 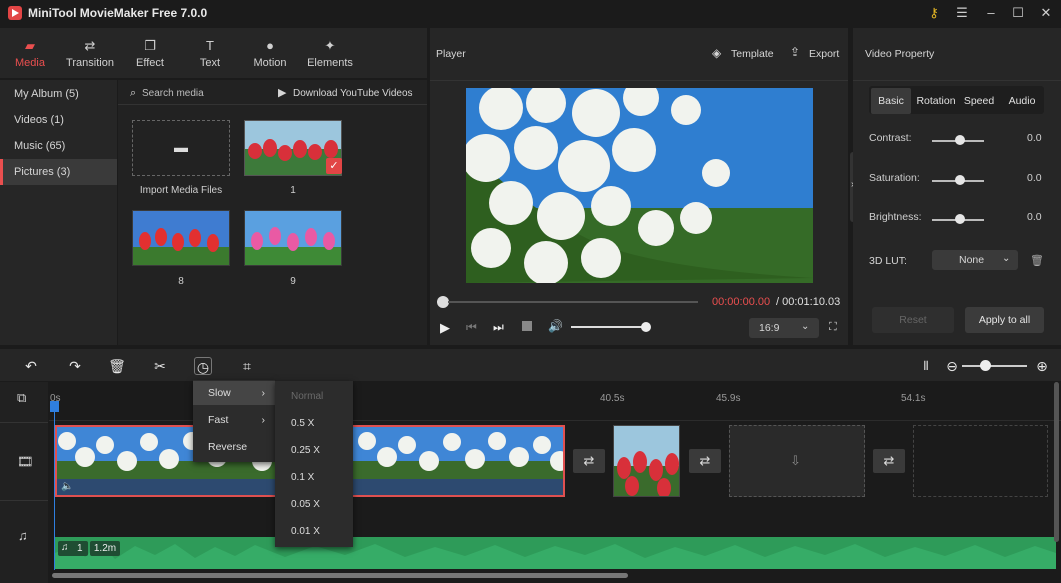 What do you see at coordinates (21, 398) in the screenshot?
I see `add-track-icon: ⧉` at bounding box center [21, 398].